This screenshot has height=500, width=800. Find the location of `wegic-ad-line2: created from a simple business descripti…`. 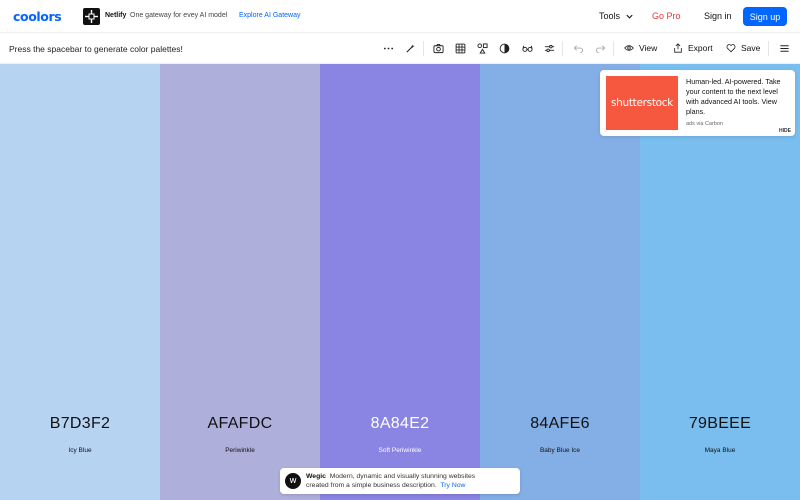

wegic-ad-line2: created from a simple business descripti… is located at coordinates (385, 485).